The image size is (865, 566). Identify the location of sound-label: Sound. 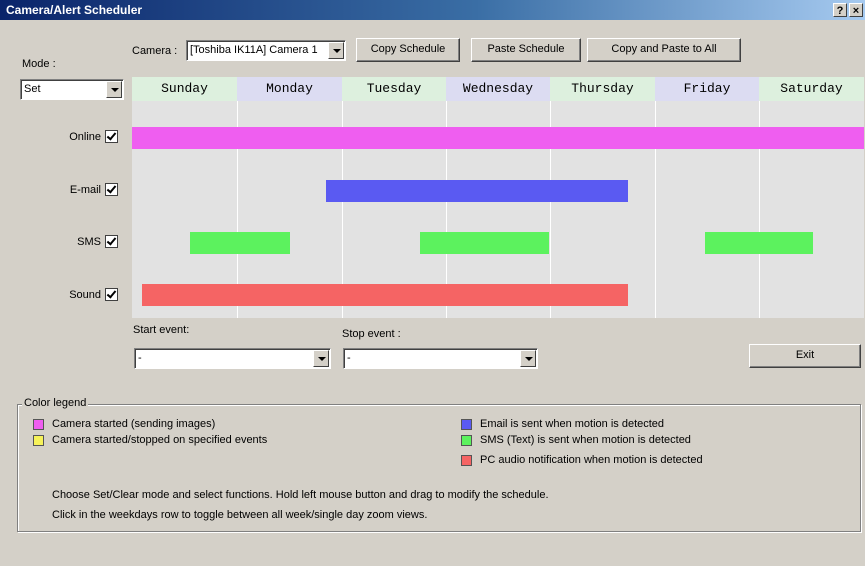
(85, 295).